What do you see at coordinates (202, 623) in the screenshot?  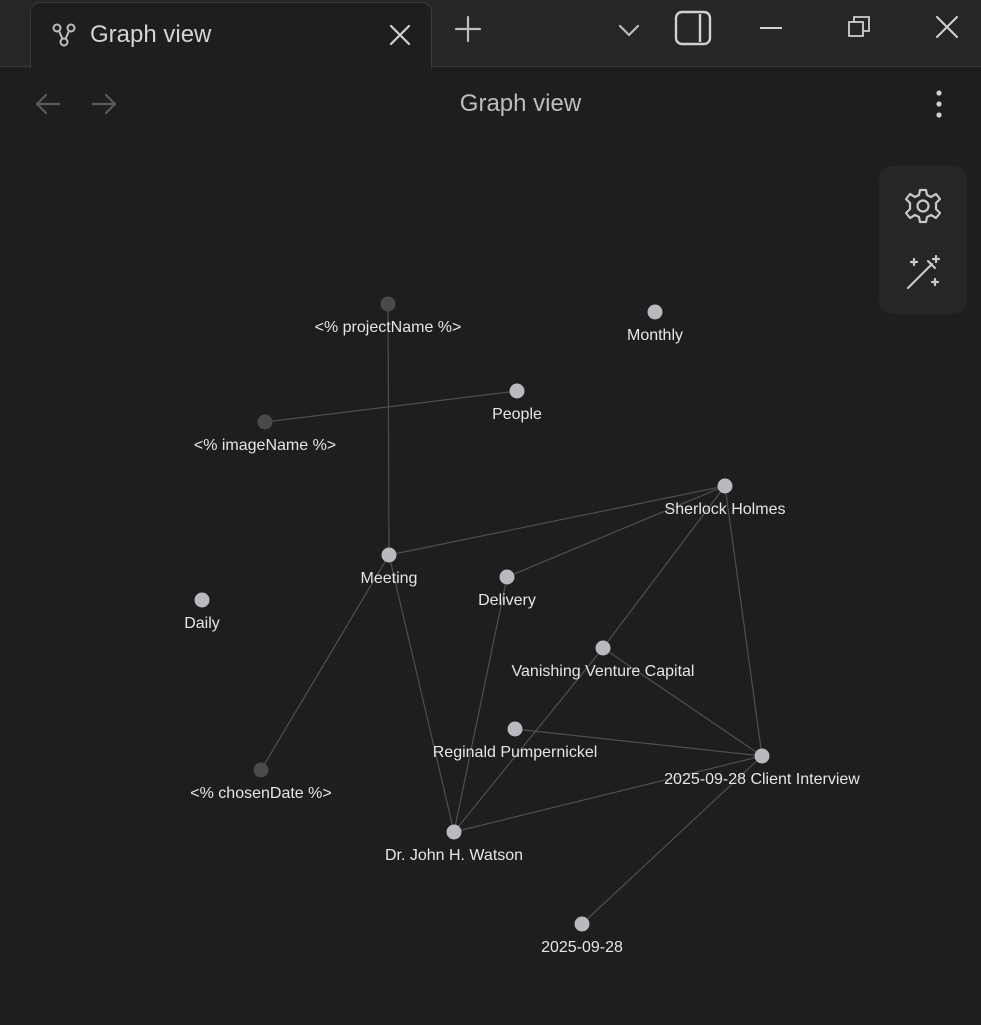 I see `graph-node-label: Daily` at bounding box center [202, 623].